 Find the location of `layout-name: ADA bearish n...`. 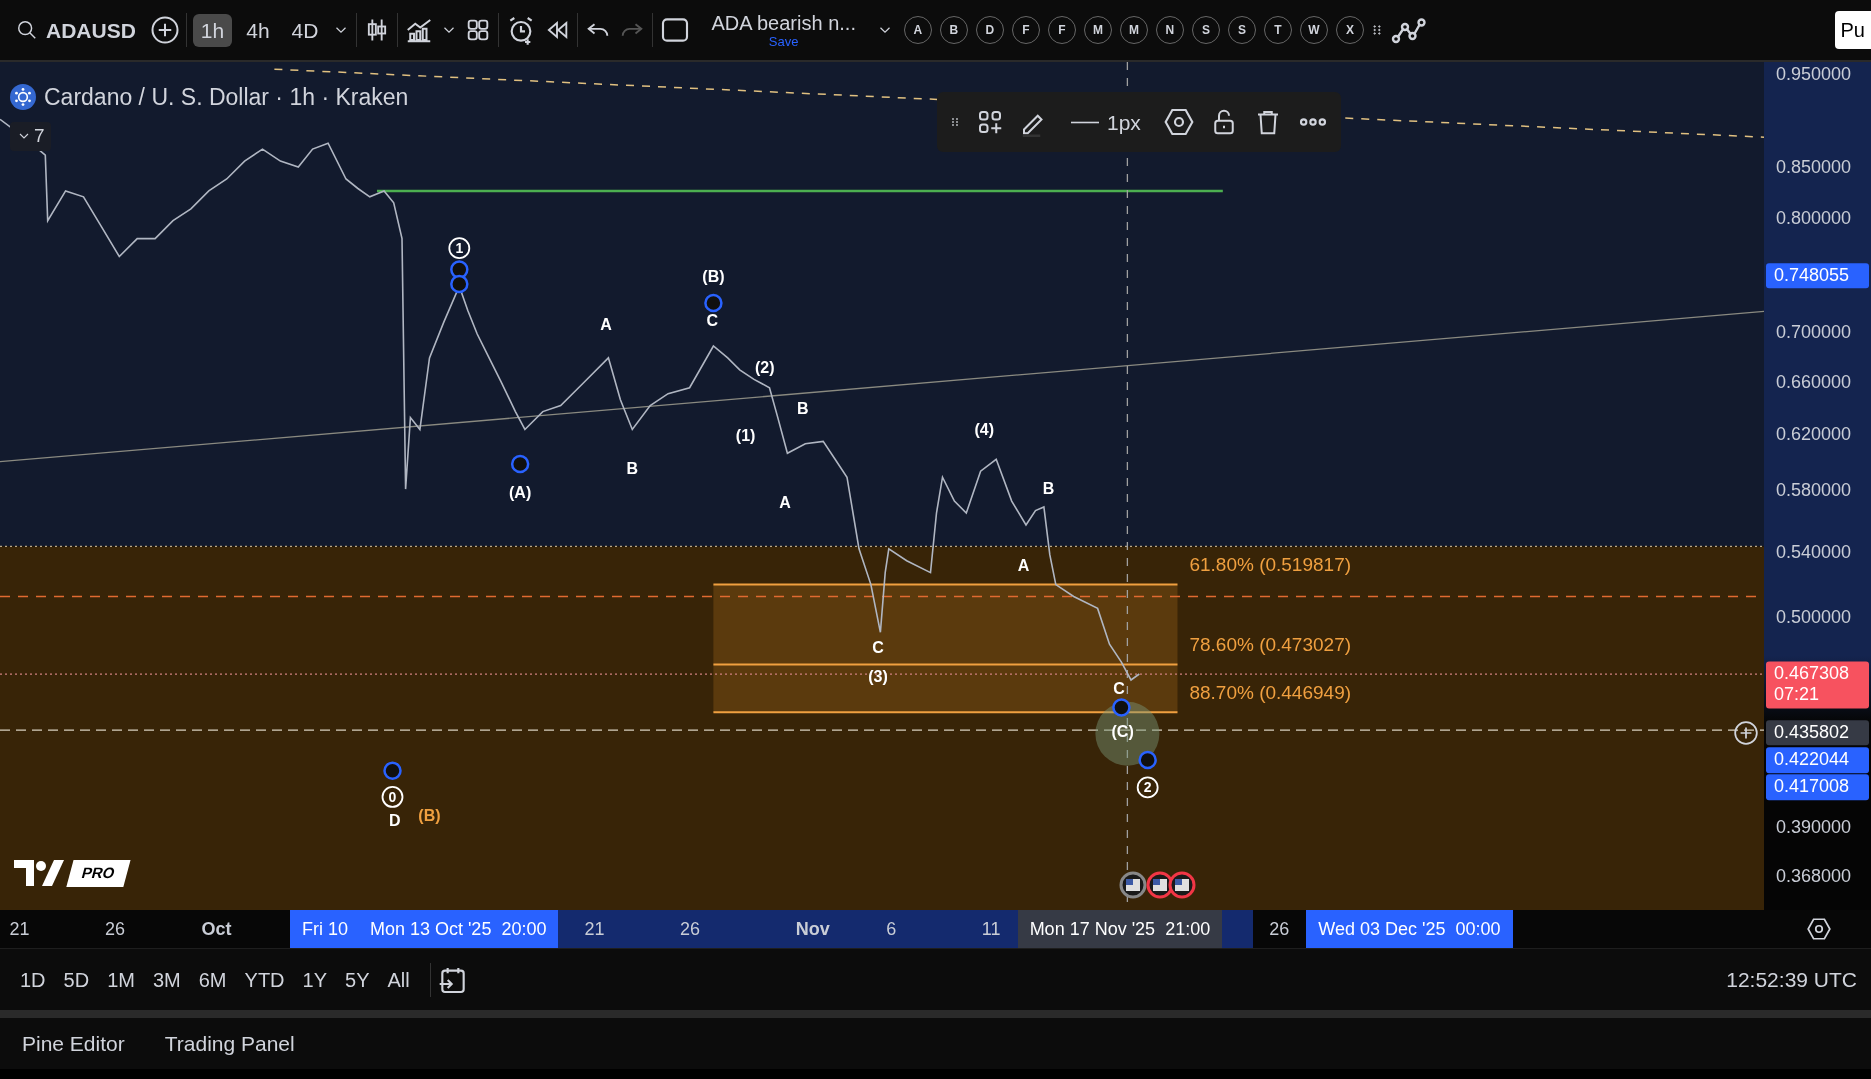

layout-name: ADA bearish n... is located at coordinates (783, 22).